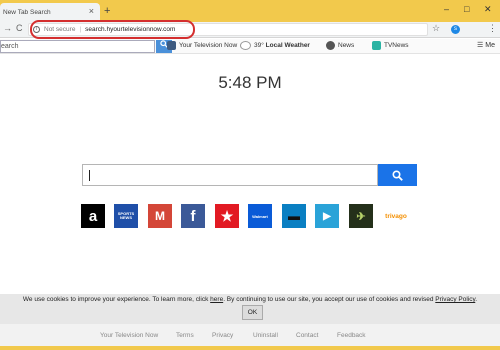  What do you see at coordinates (287, 45) in the screenshot?
I see `weather-label: Local Weather` at bounding box center [287, 45].